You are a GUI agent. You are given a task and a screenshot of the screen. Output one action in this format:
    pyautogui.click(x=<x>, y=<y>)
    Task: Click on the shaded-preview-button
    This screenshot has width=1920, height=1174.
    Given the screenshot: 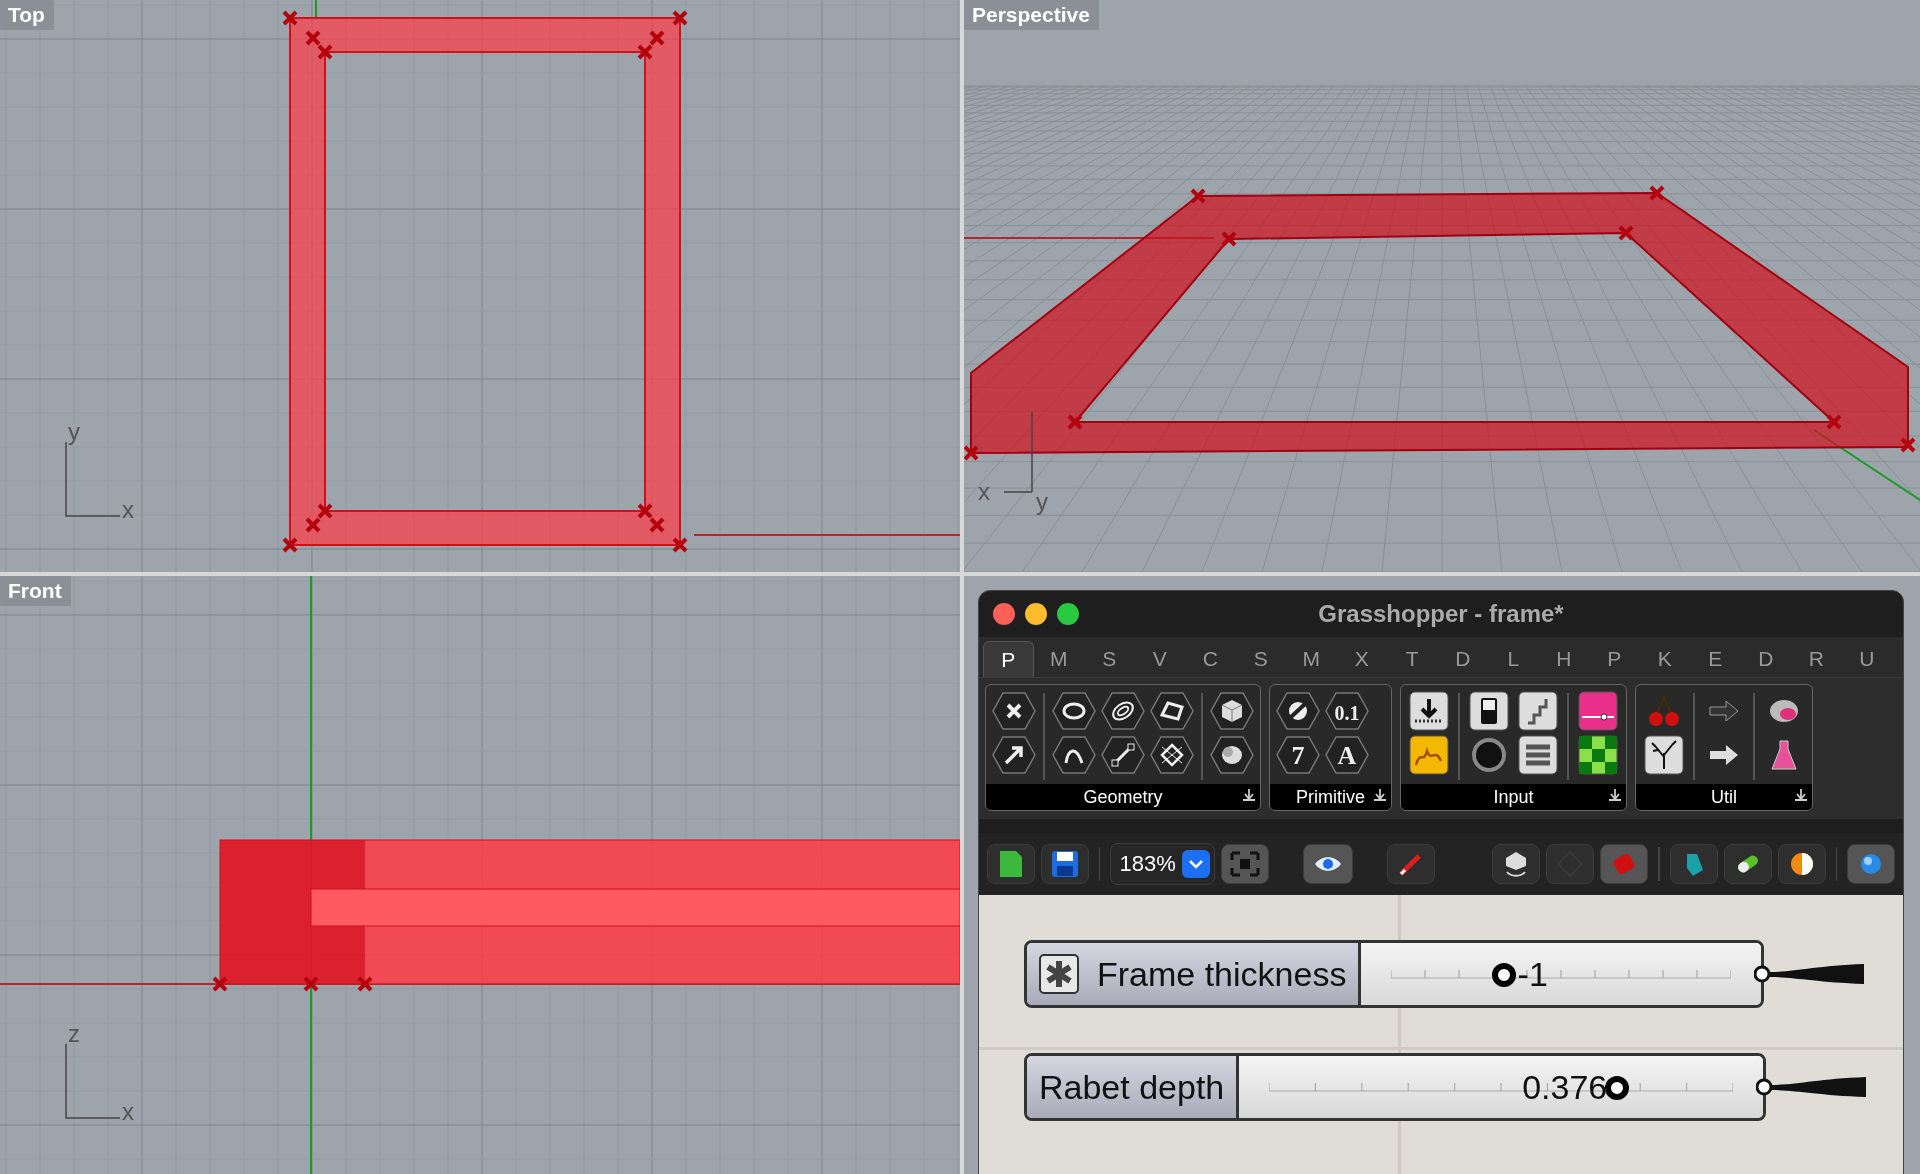 What is the action you would take?
    pyautogui.click(x=1624, y=864)
    